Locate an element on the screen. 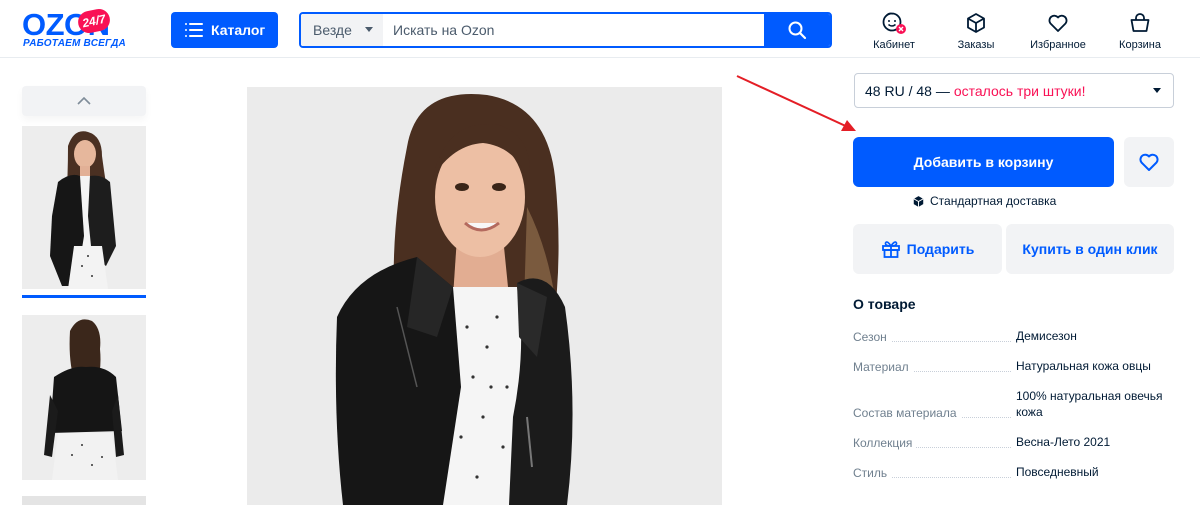 The width and height of the screenshot is (1200, 505). delivery-label: Стандартная доставка is located at coordinates (993, 201).